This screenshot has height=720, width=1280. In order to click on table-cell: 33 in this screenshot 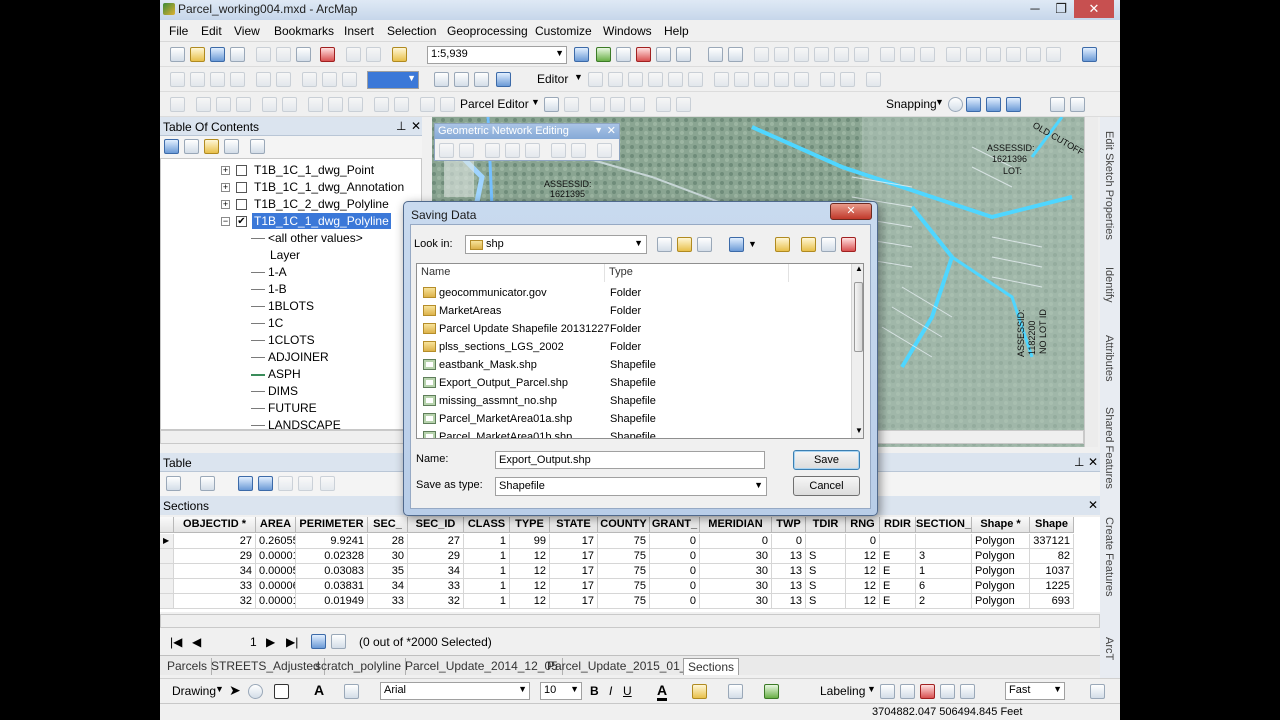, I will do `click(388, 601)`.